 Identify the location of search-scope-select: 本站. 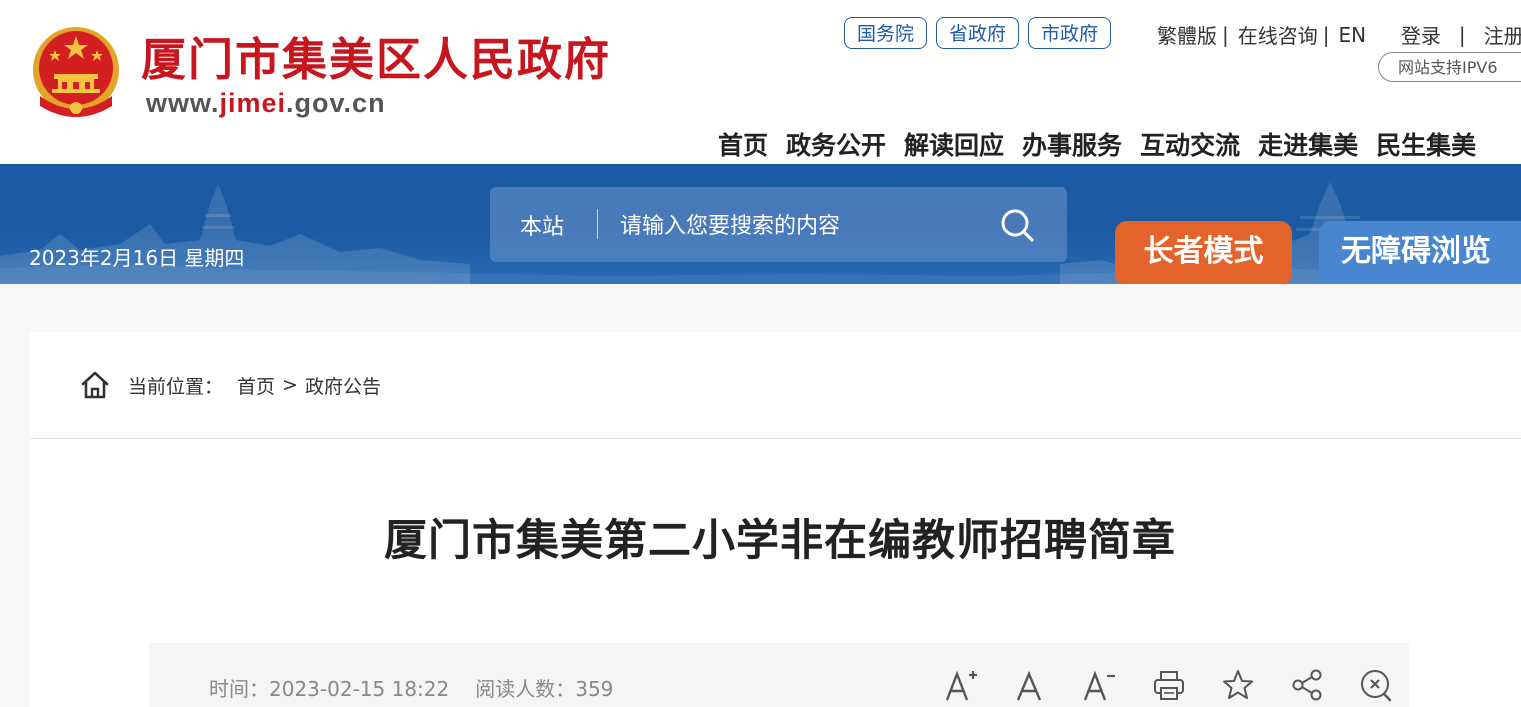
(542, 225).